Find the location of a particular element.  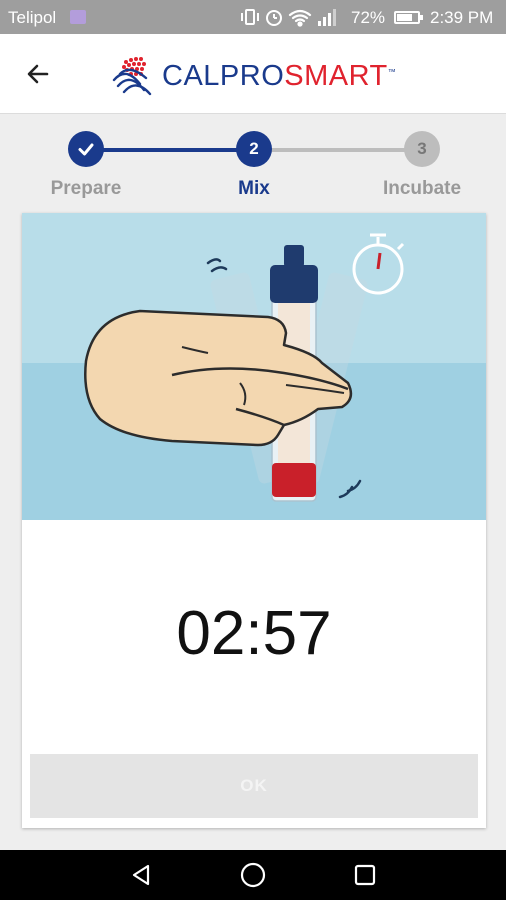

nav-recents-icon is located at coordinates (365, 875).